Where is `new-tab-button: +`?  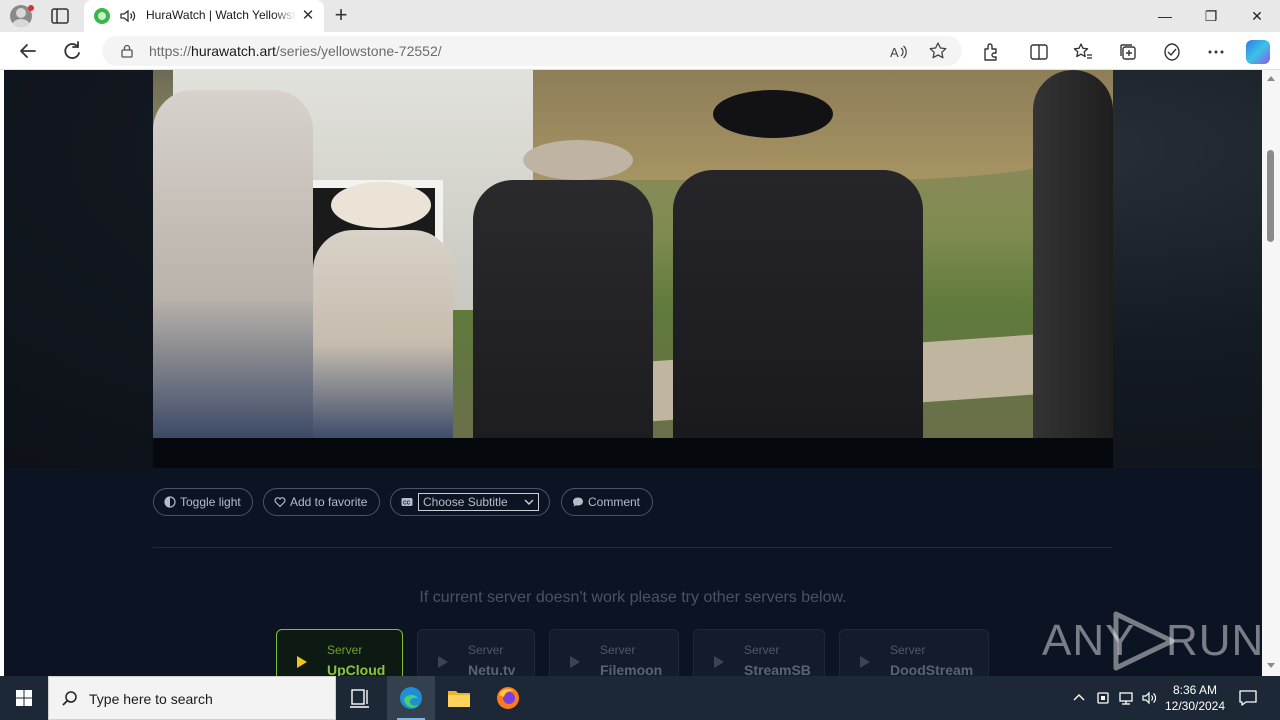
new-tab-button: + is located at coordinates (341, 15).